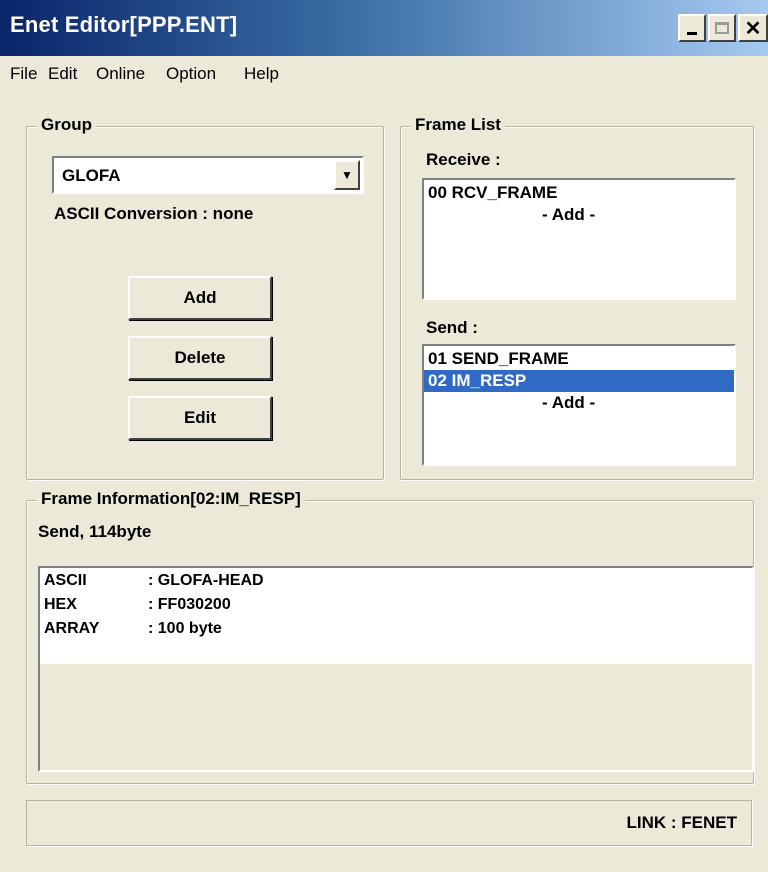 This screenshot has width=768, height=872. Describe the element at coordinates (154, 580) in the screenshot. I see `detail-line-ascii: ASCII: GLOFA-HEAD` at that location.